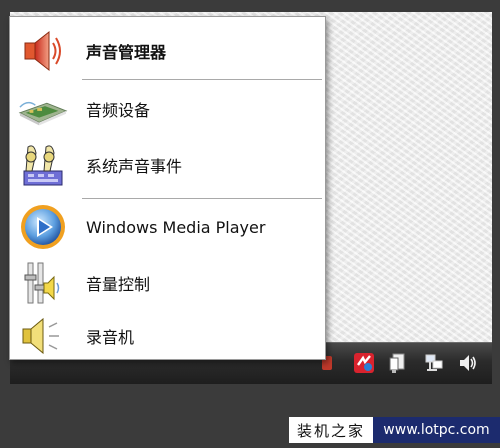 The image size is (500, 448). Describe the element at coordinates (167, 283) in the screenshot. I see `menu-item-volume-control: 音量控制` at that location.